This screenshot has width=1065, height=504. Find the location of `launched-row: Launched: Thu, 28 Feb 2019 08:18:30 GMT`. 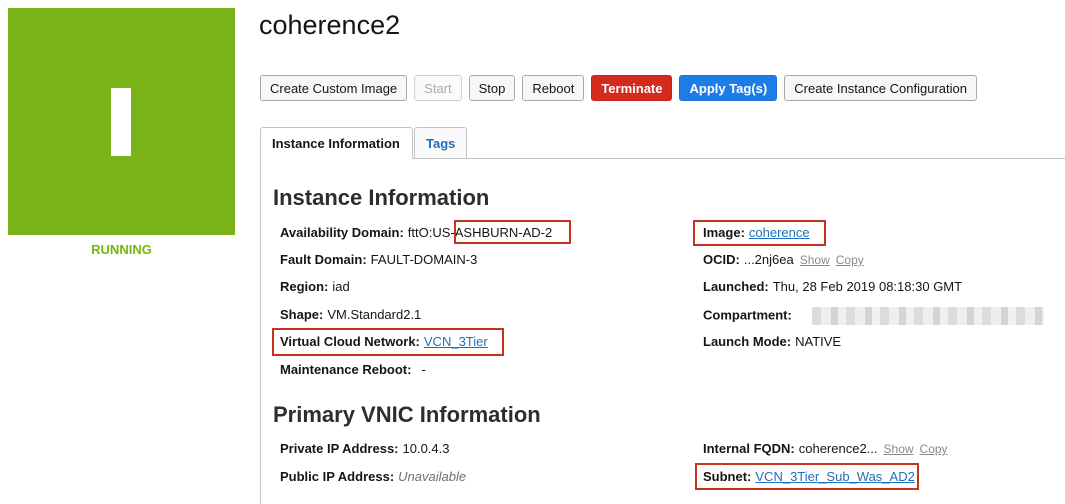

launched-row: Launched: Thu, 28 Feb 2019 08:18:30 GMT is located at coordinates (832, 286).